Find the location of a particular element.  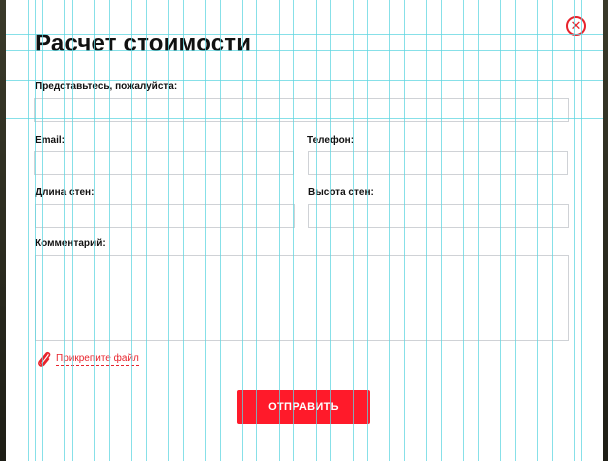

attach-file-link: Прикрепите файл is located at coordinates (87, 359).